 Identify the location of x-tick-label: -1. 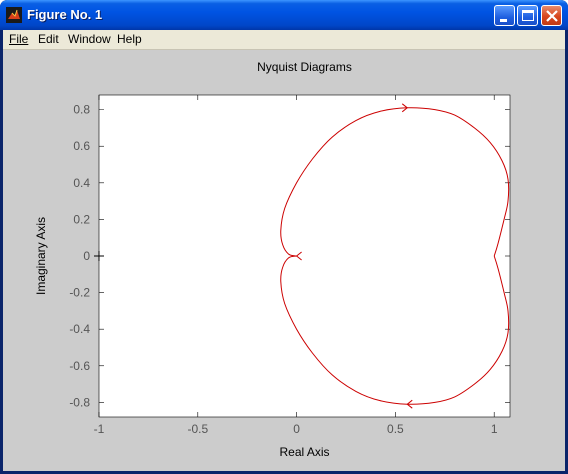
(99, 429).